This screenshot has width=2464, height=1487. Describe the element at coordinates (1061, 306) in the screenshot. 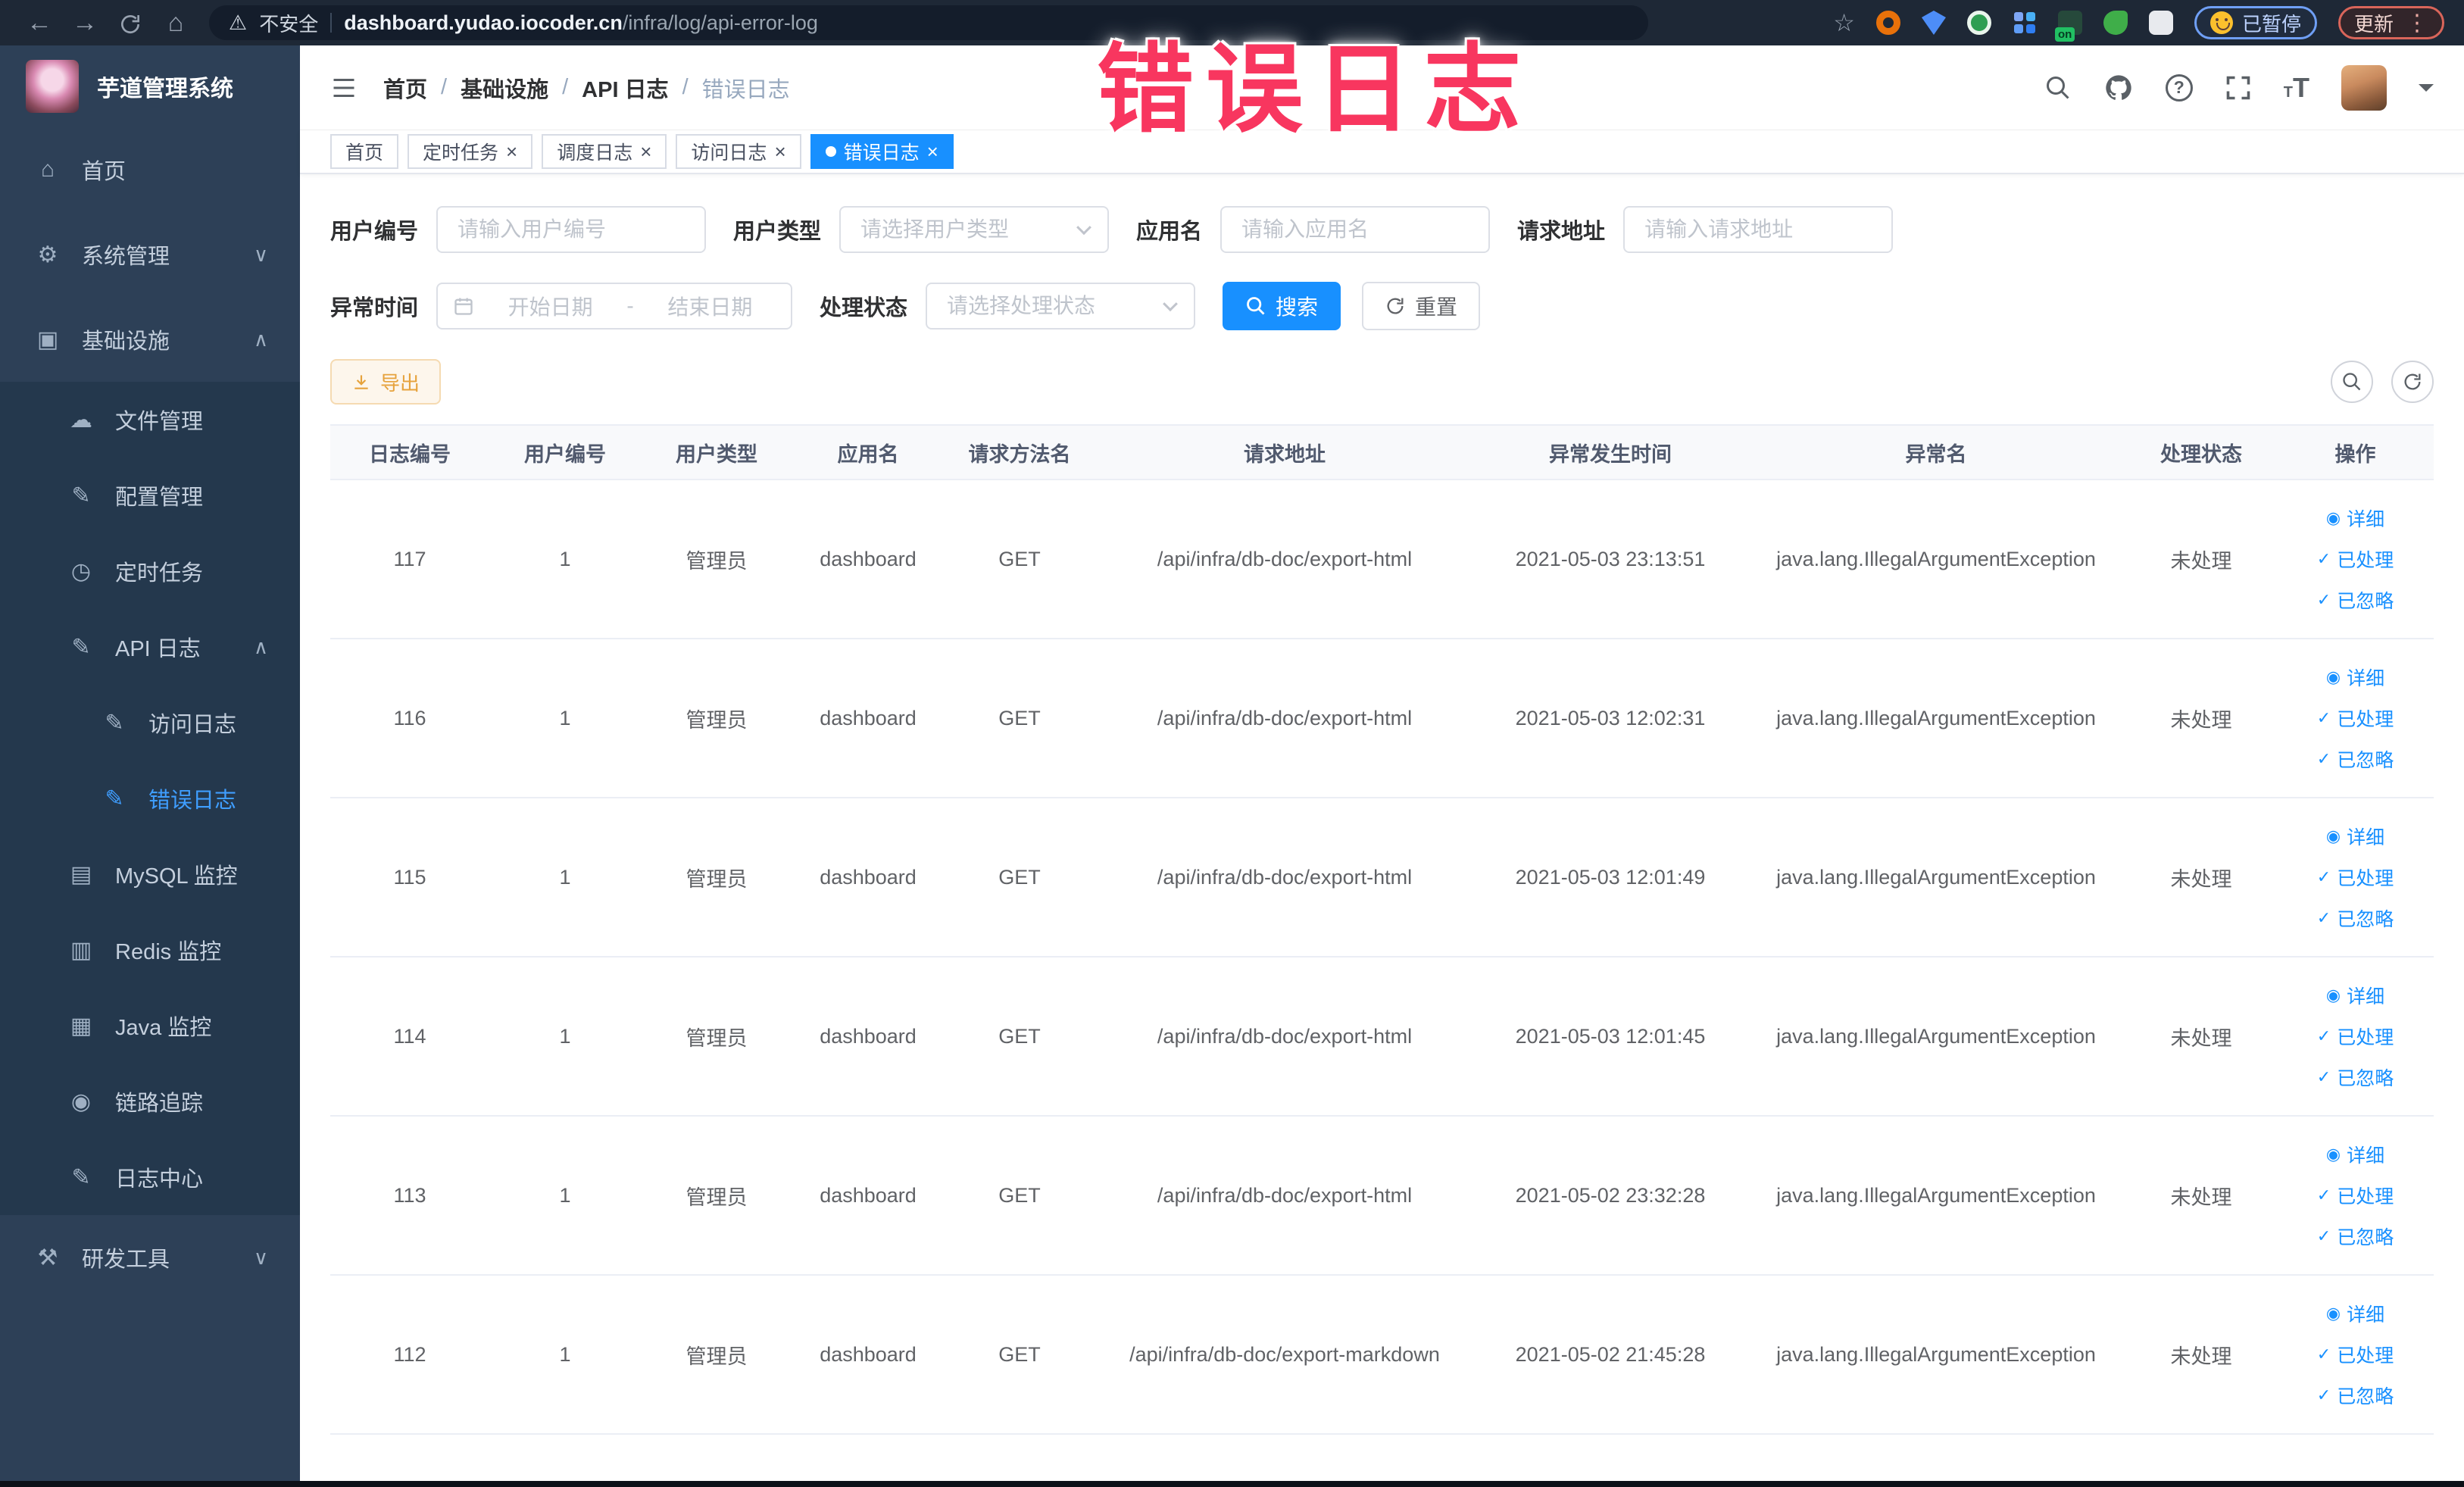

I see `process-status-select` at that location.